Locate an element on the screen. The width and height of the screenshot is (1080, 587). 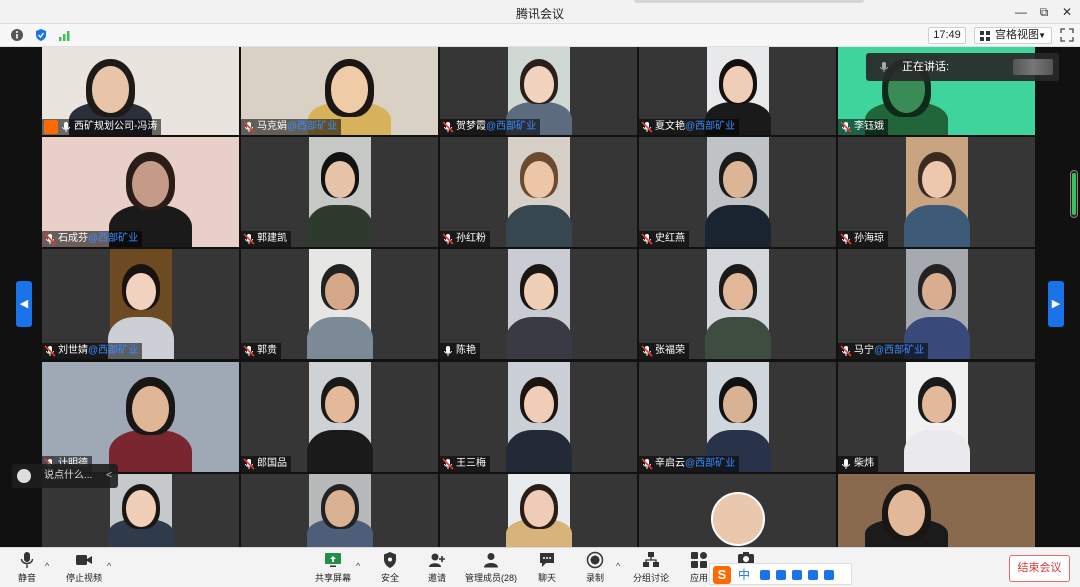
participant-name-bar: 史红燕 is located at coordinates (664, 239).